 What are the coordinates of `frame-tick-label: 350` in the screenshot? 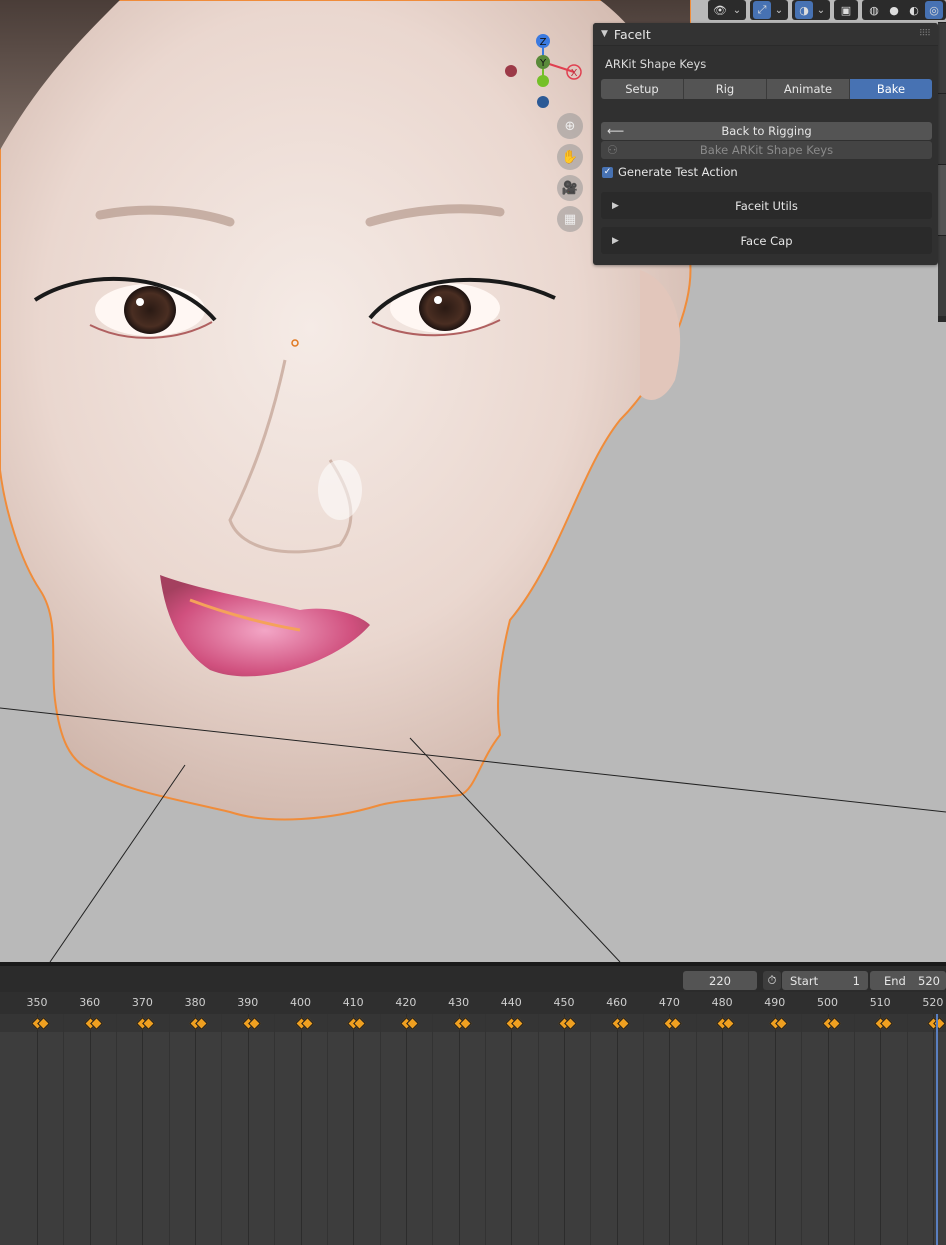 It's located at (37, 1002).